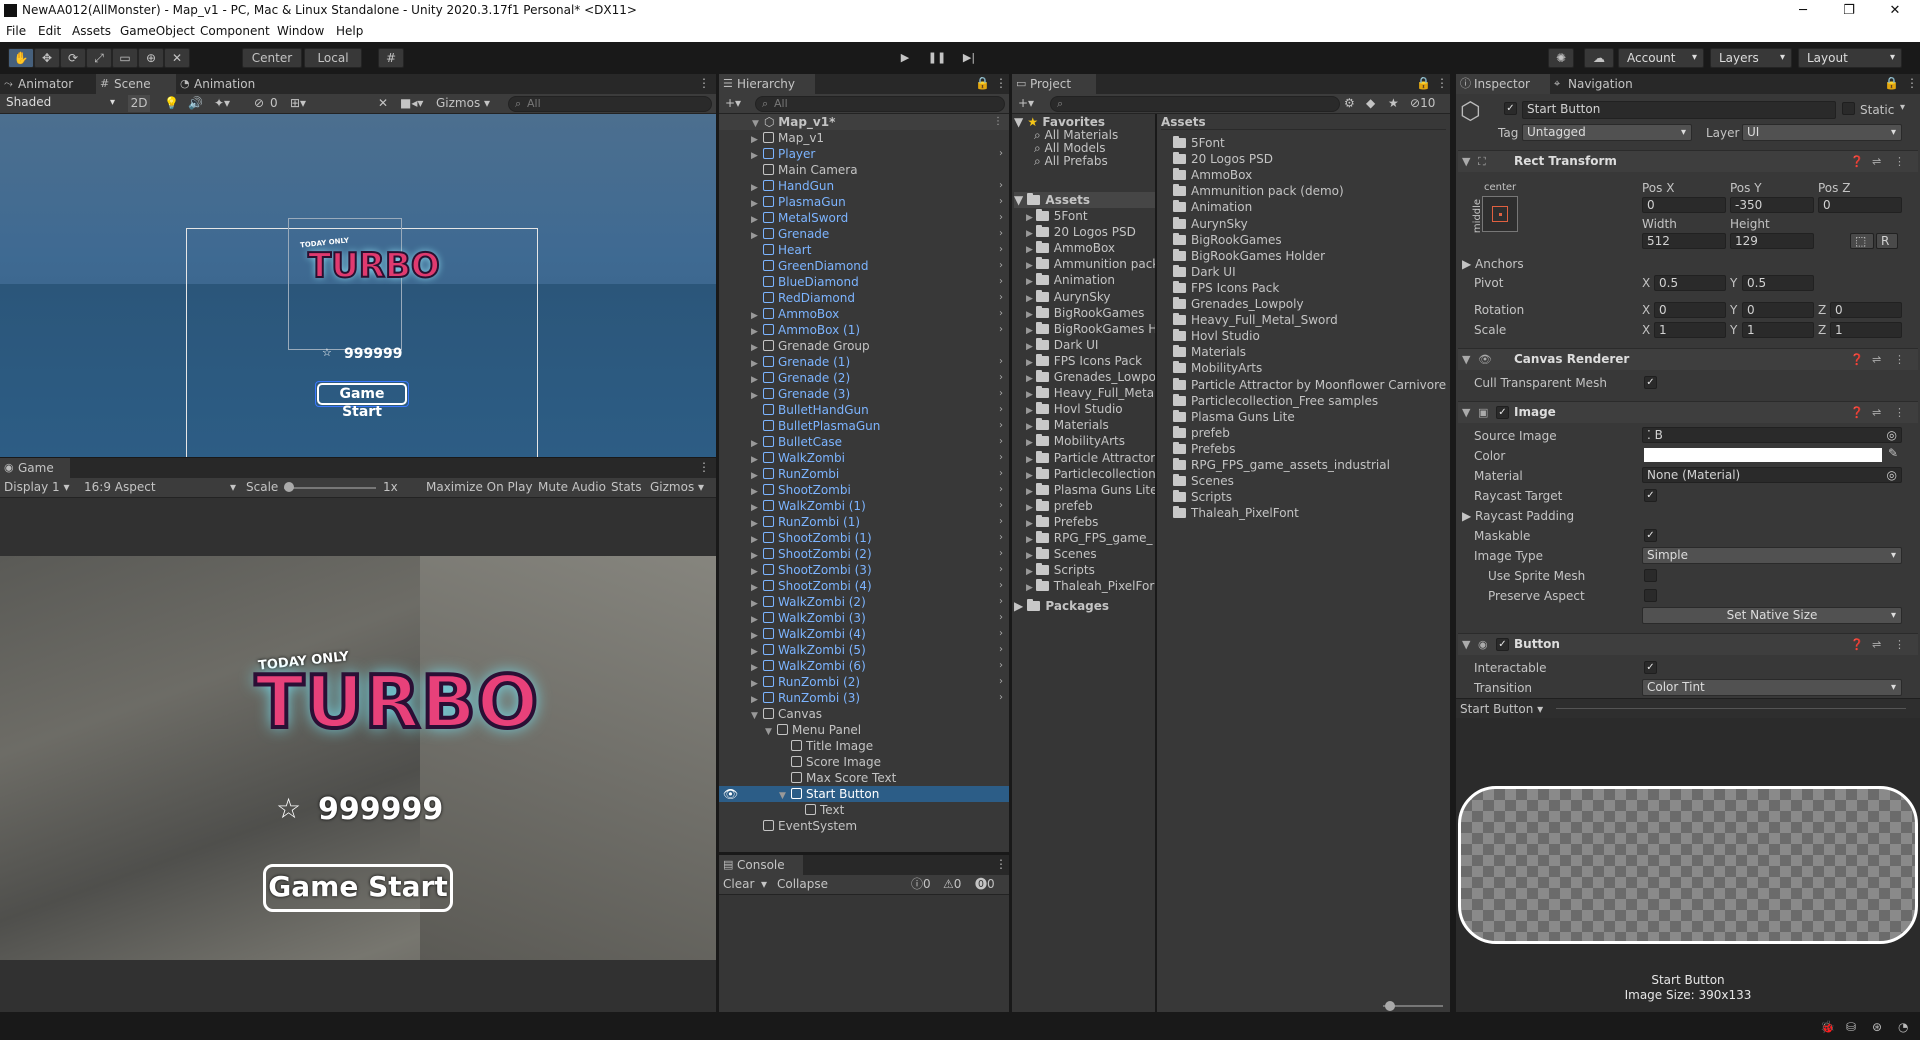  What do you see at coordinates (864, 586) in the screenshot?
I see `hierarchy-item: ▶ ShootZombi (4) ›` at bounding box center [864, 586].